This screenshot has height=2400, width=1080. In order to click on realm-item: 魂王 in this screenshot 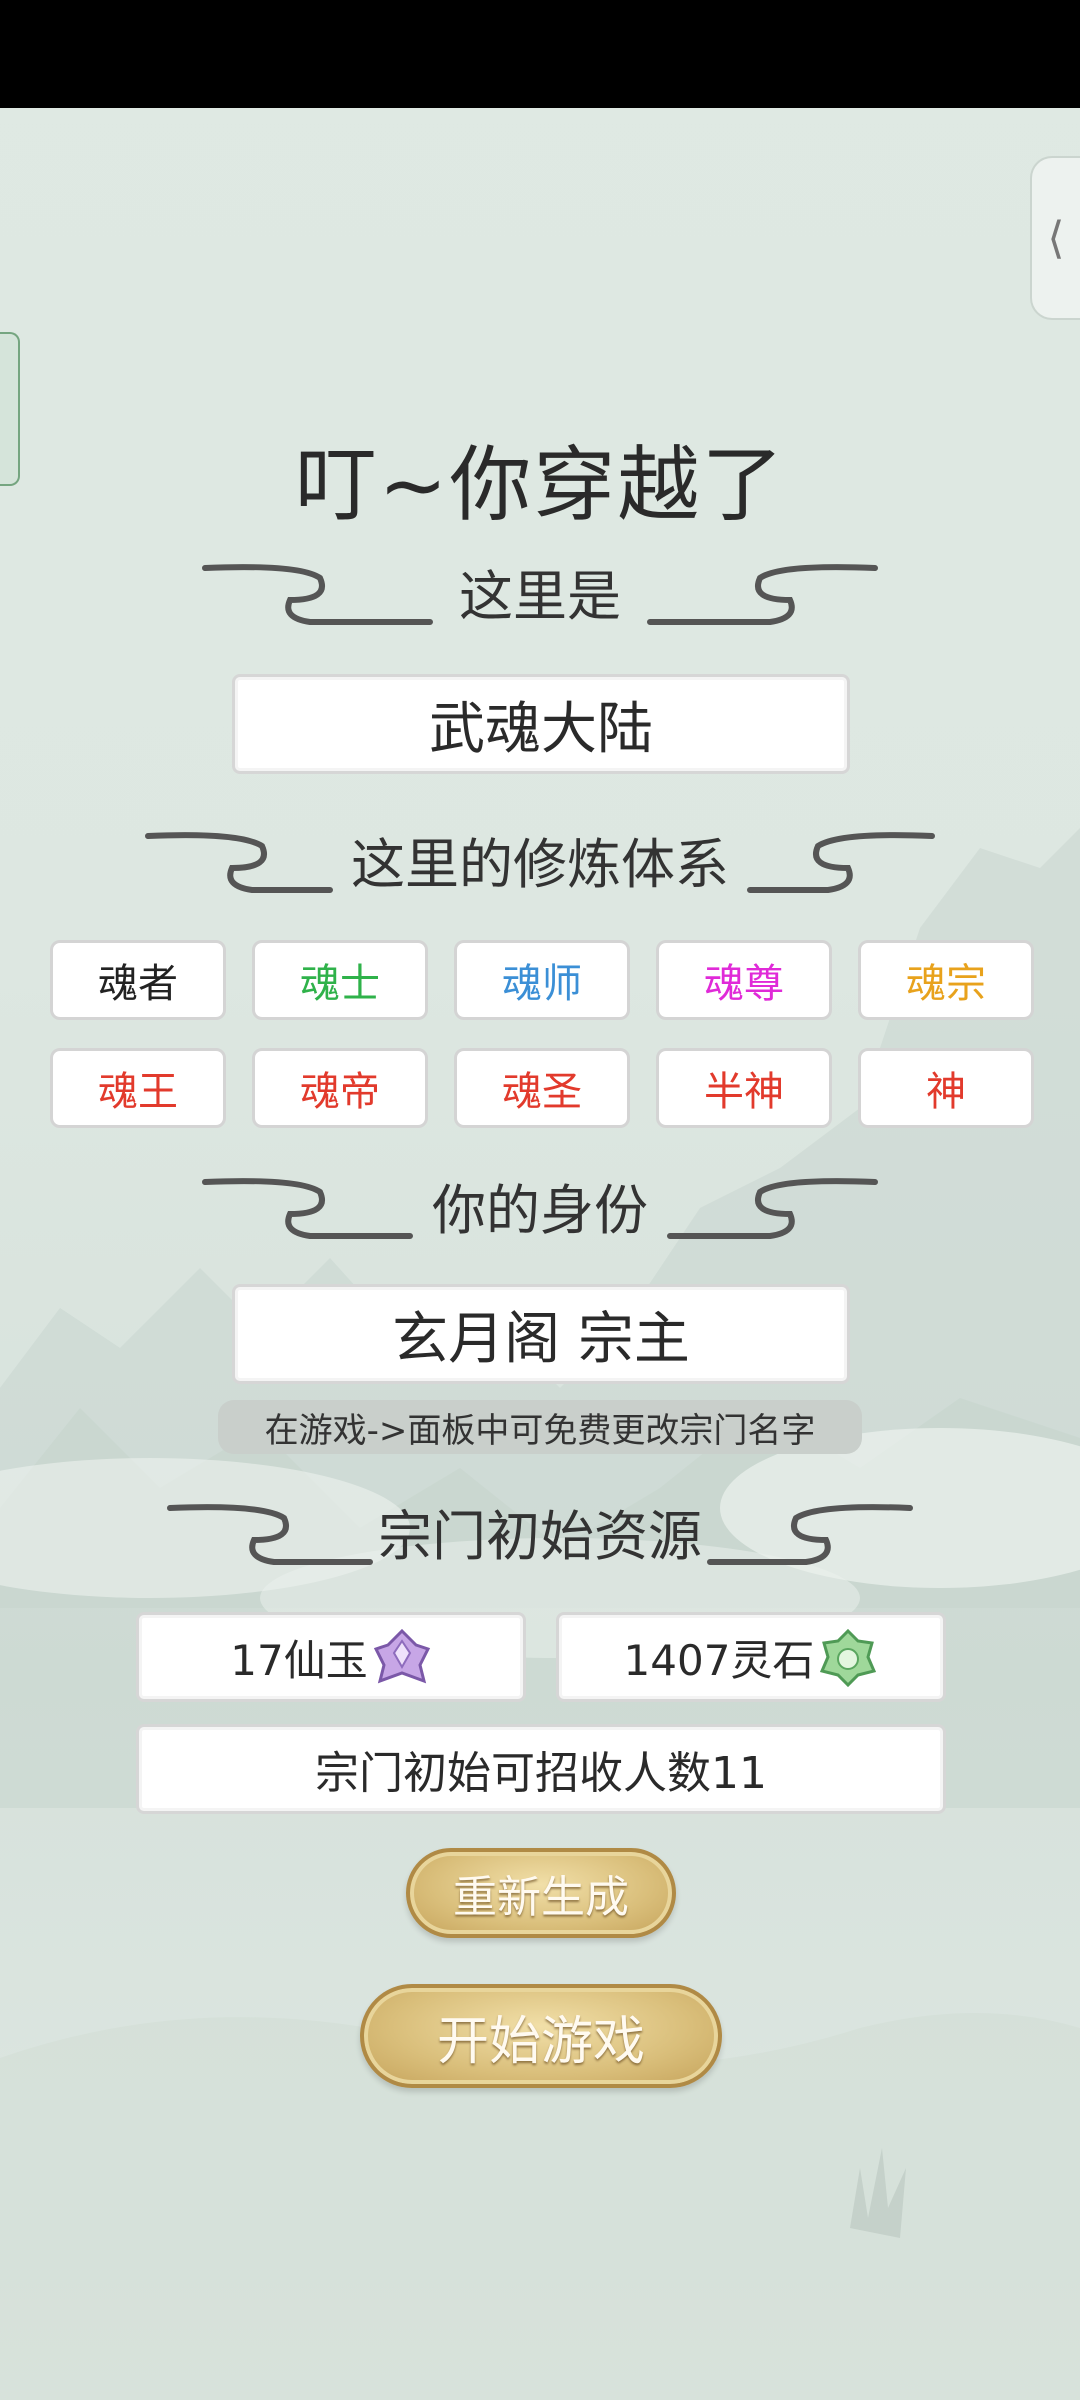, I will do `click(138, 1088)`.